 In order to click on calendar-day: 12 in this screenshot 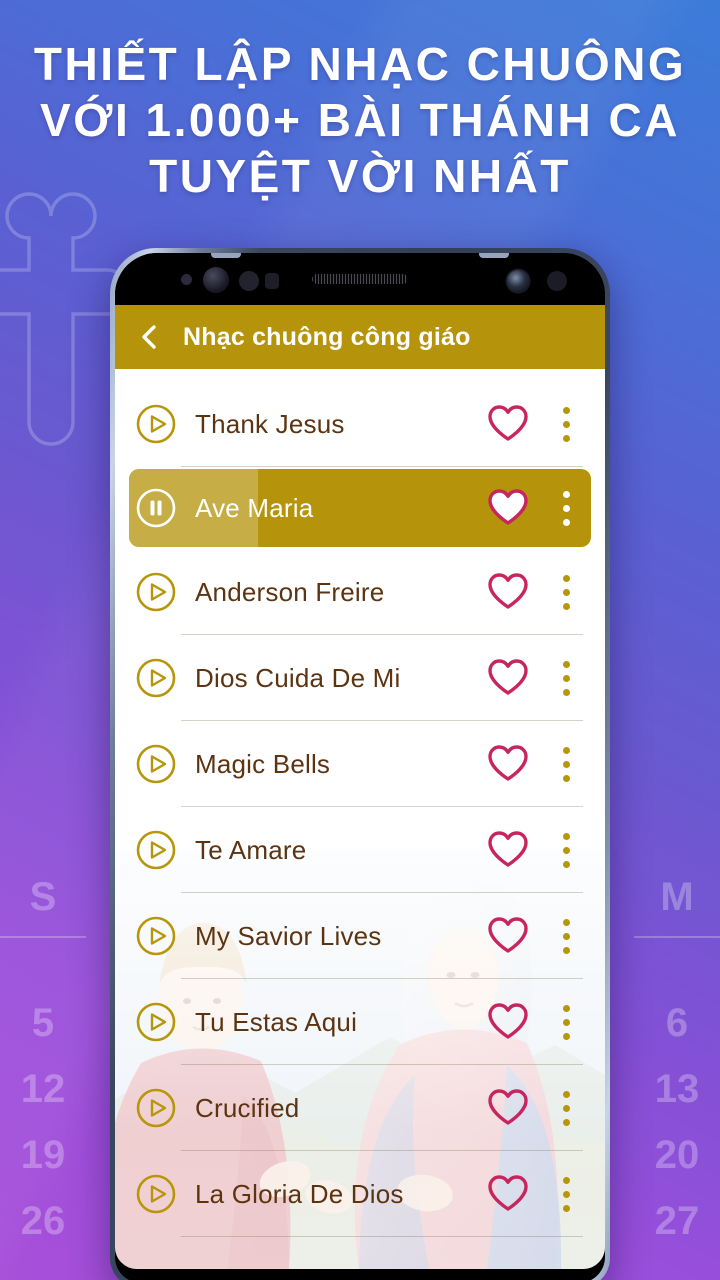, I will do `click(43, 1089)`.